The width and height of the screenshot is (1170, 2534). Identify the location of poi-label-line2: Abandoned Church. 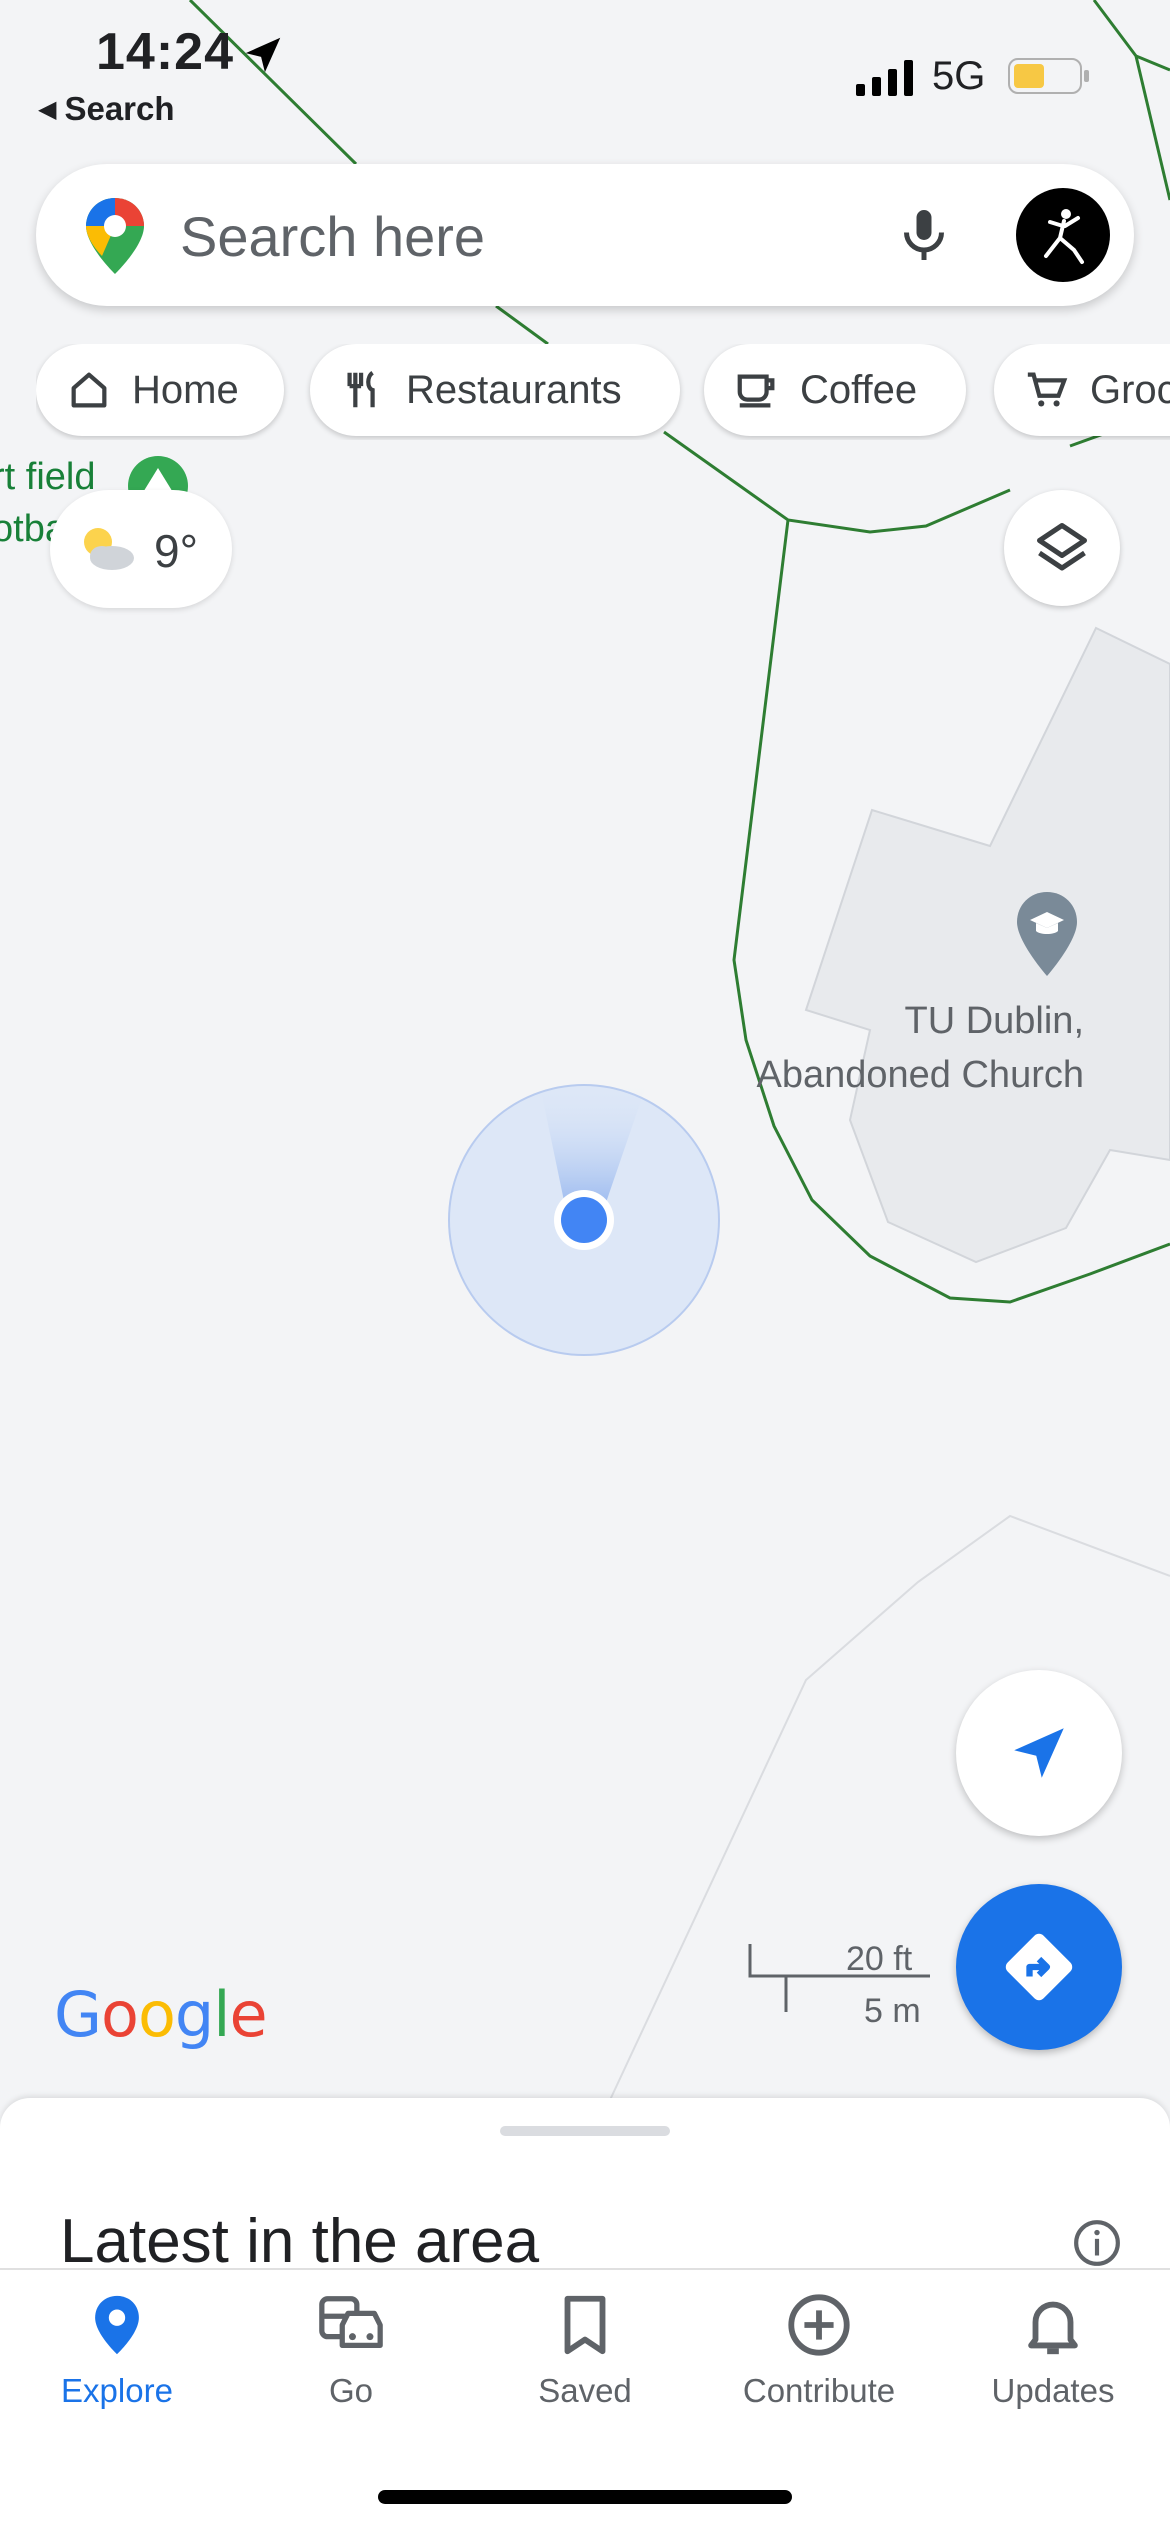
(920, 1075).